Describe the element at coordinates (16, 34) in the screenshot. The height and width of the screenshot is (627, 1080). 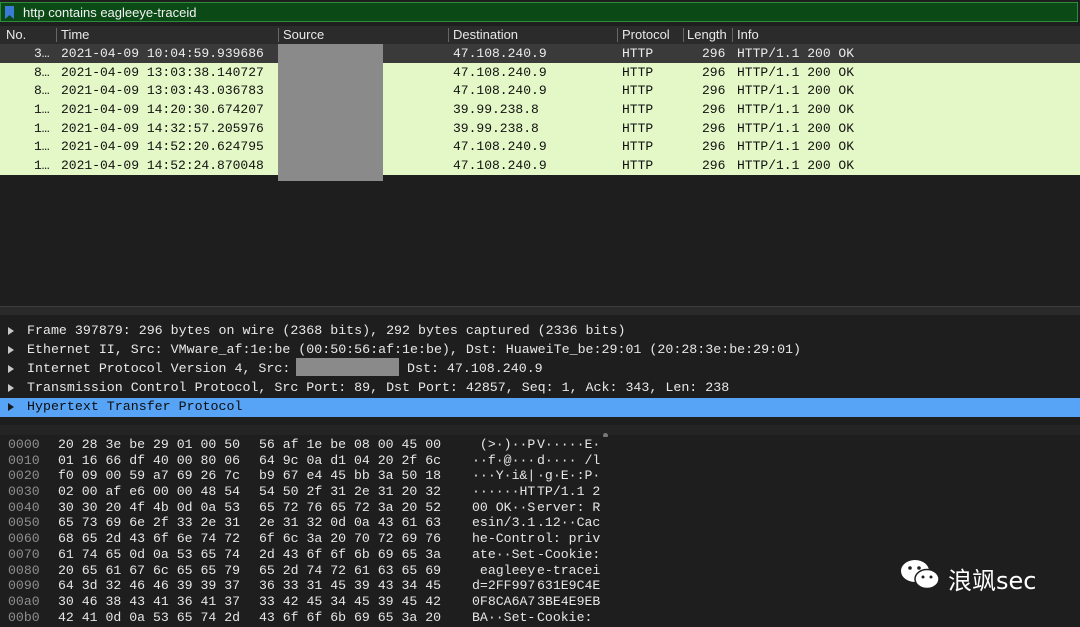
I see `column-no: No.` at that location.